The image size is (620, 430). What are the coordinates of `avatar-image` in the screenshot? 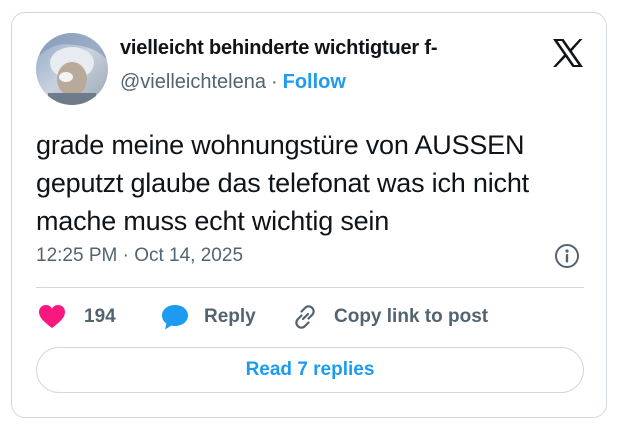 It's located at (72, 69).